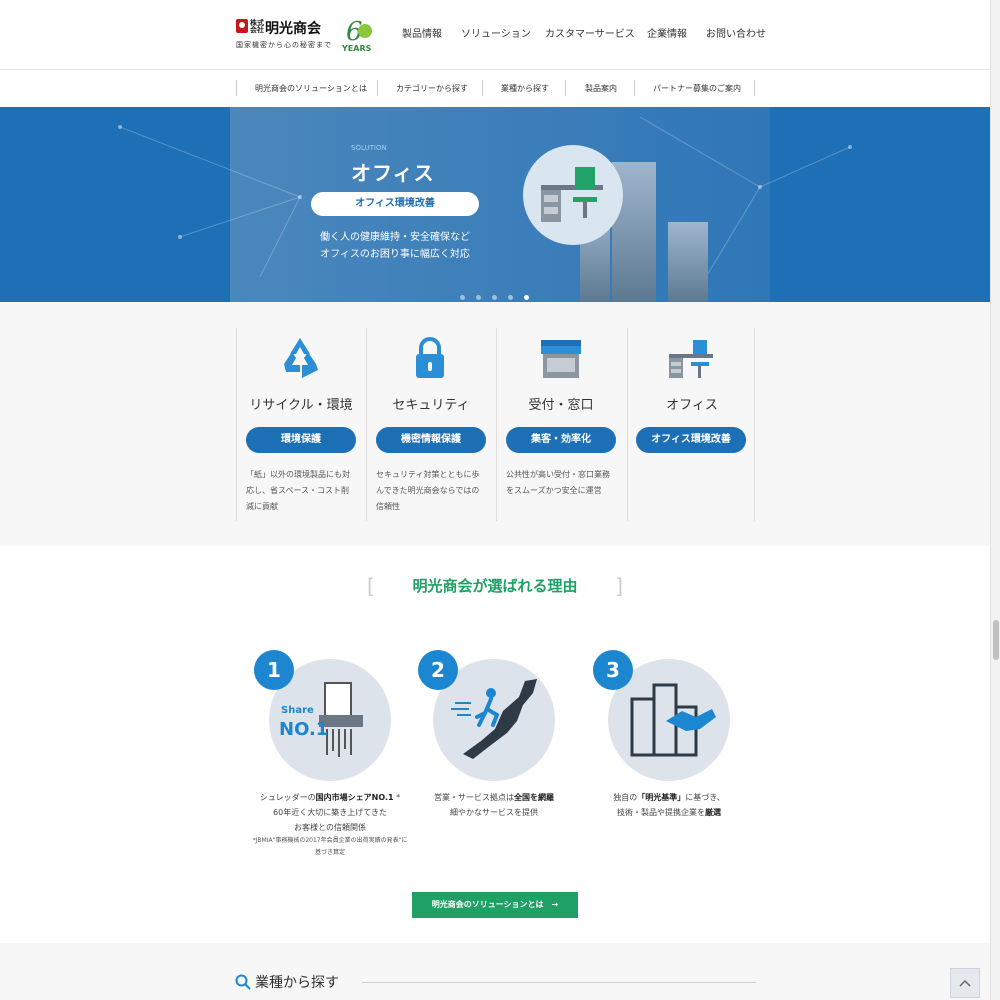 This screenshot has height=1000, width=1000. Describe the element at coordinates (297, 710) in the screenshot. I see `share-label: Share` at that location.